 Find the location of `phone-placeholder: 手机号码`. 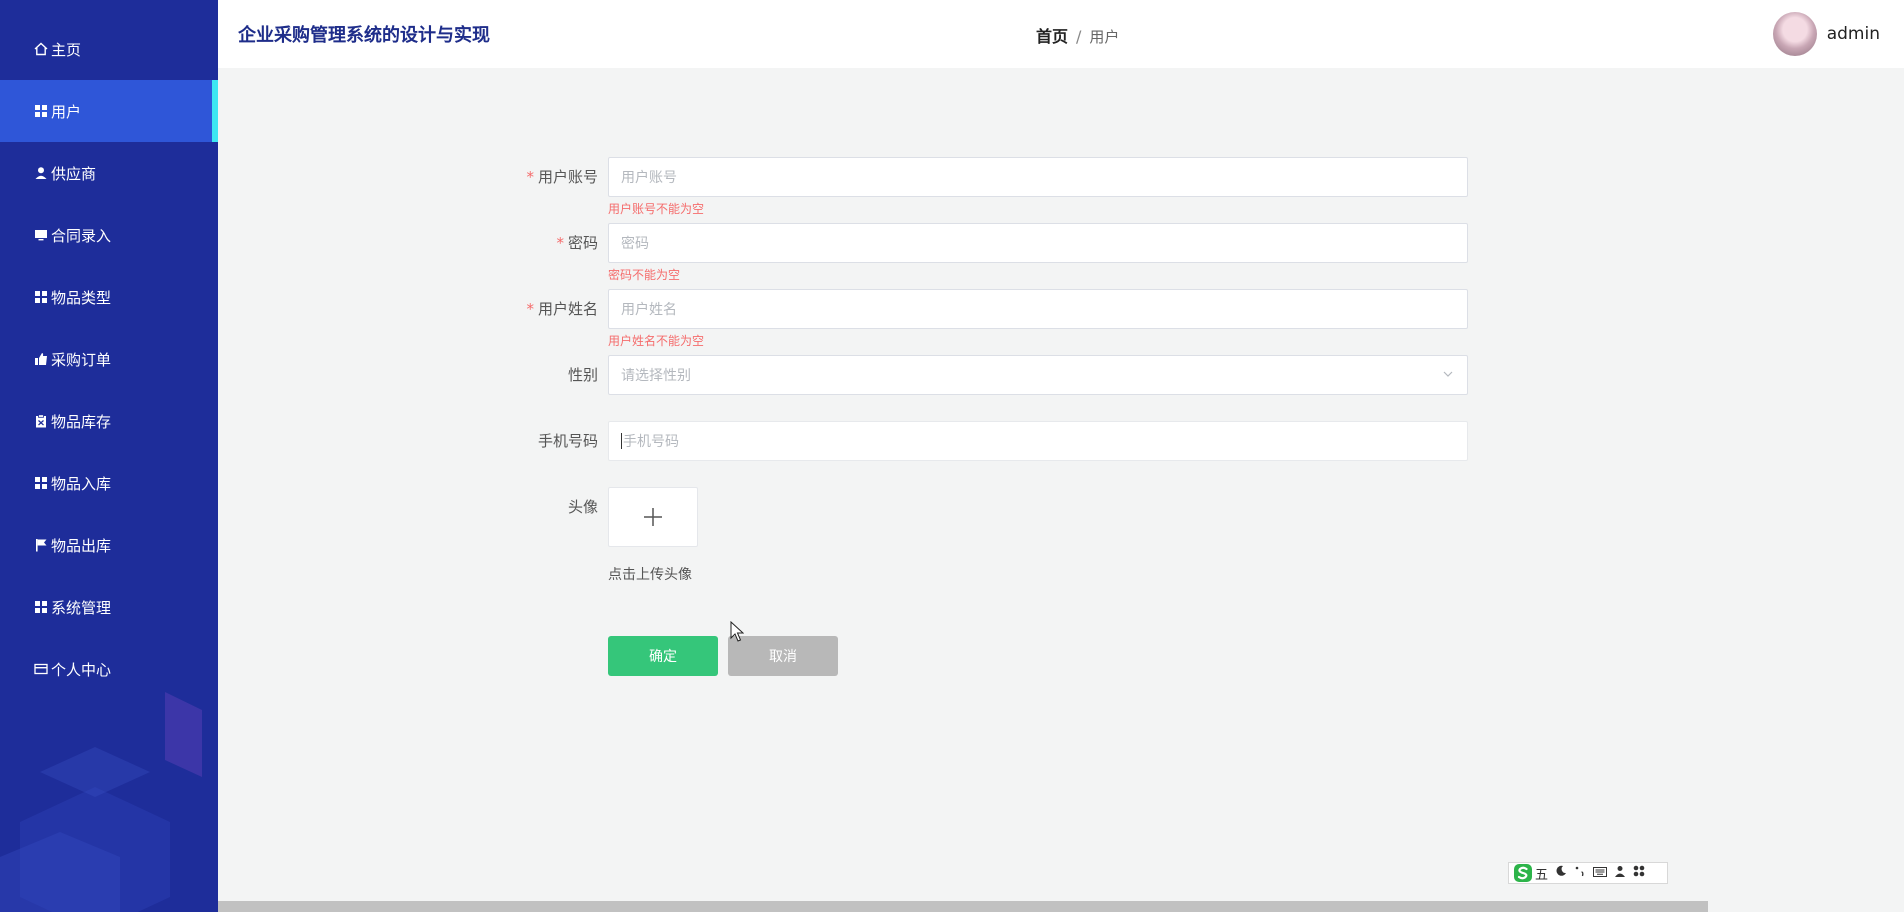

phone-placeholder: 手机号码 is located at coordinates (651, 442).